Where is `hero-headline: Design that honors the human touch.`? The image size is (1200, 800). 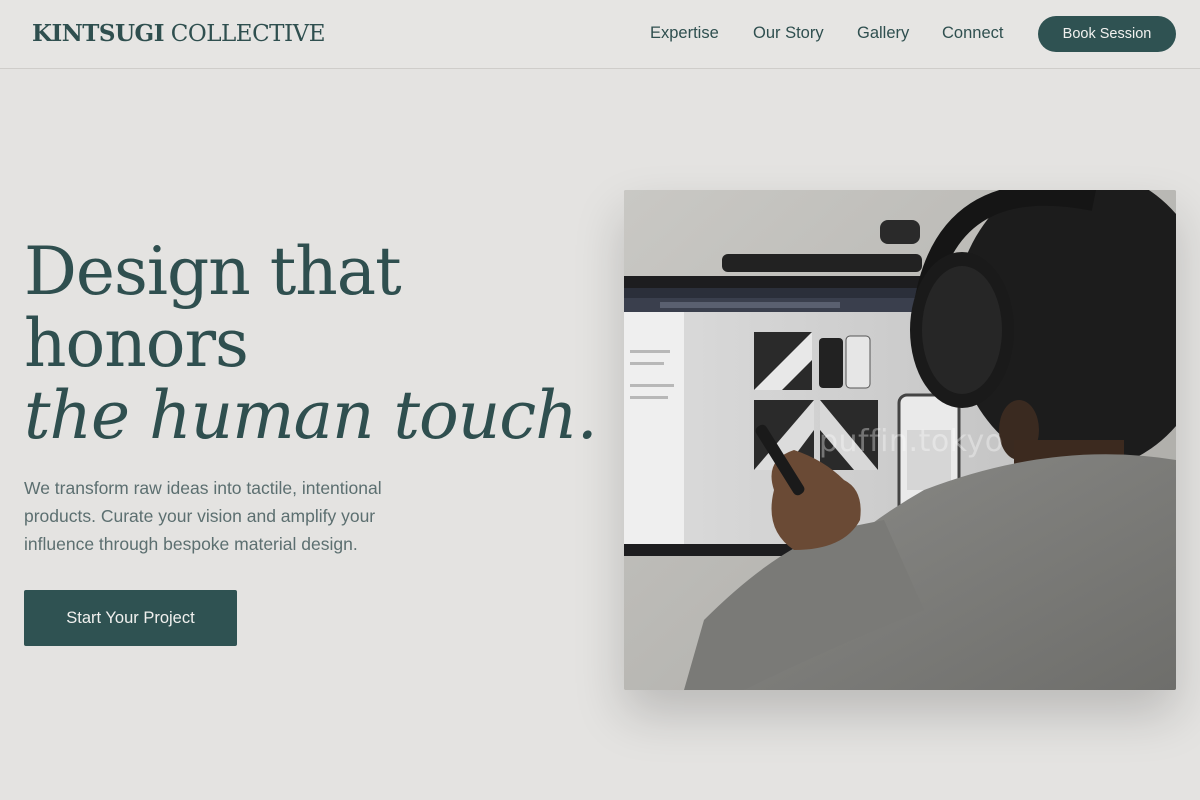 hero-headline: Design that honors the human touch. is located at coordinates (314, 344).